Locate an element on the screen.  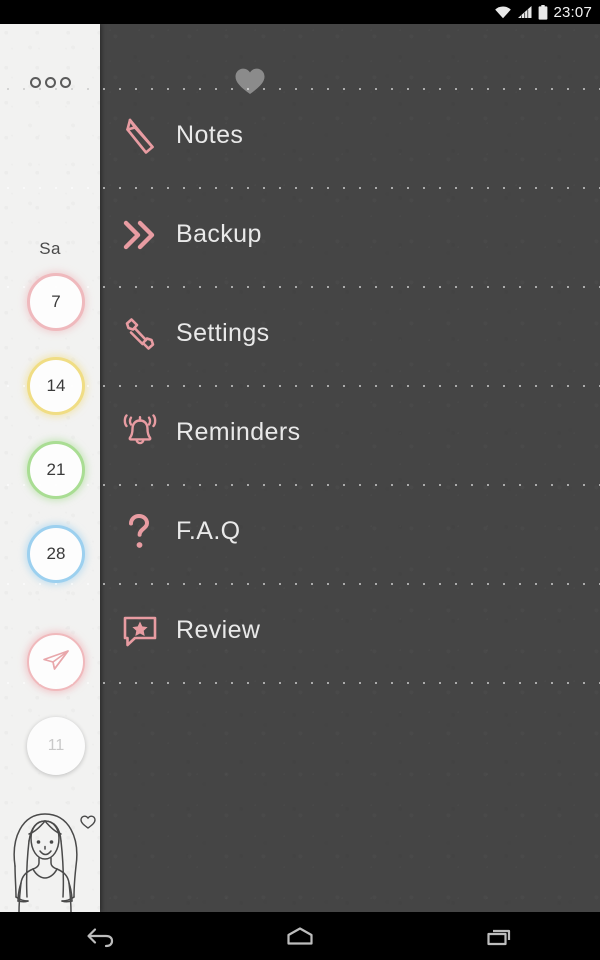
day-number: 7 is located at coordinates (56, 301).